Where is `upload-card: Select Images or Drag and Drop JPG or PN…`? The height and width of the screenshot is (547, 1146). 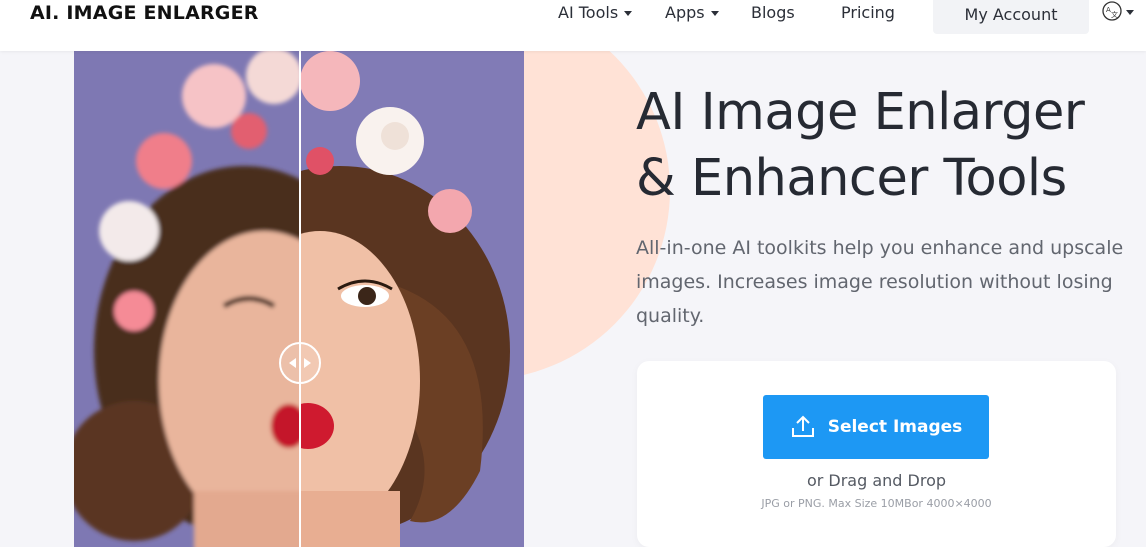
upload-card: Select Images or Drag and Drop JPG or PN… is located at coordinates (876, 454).